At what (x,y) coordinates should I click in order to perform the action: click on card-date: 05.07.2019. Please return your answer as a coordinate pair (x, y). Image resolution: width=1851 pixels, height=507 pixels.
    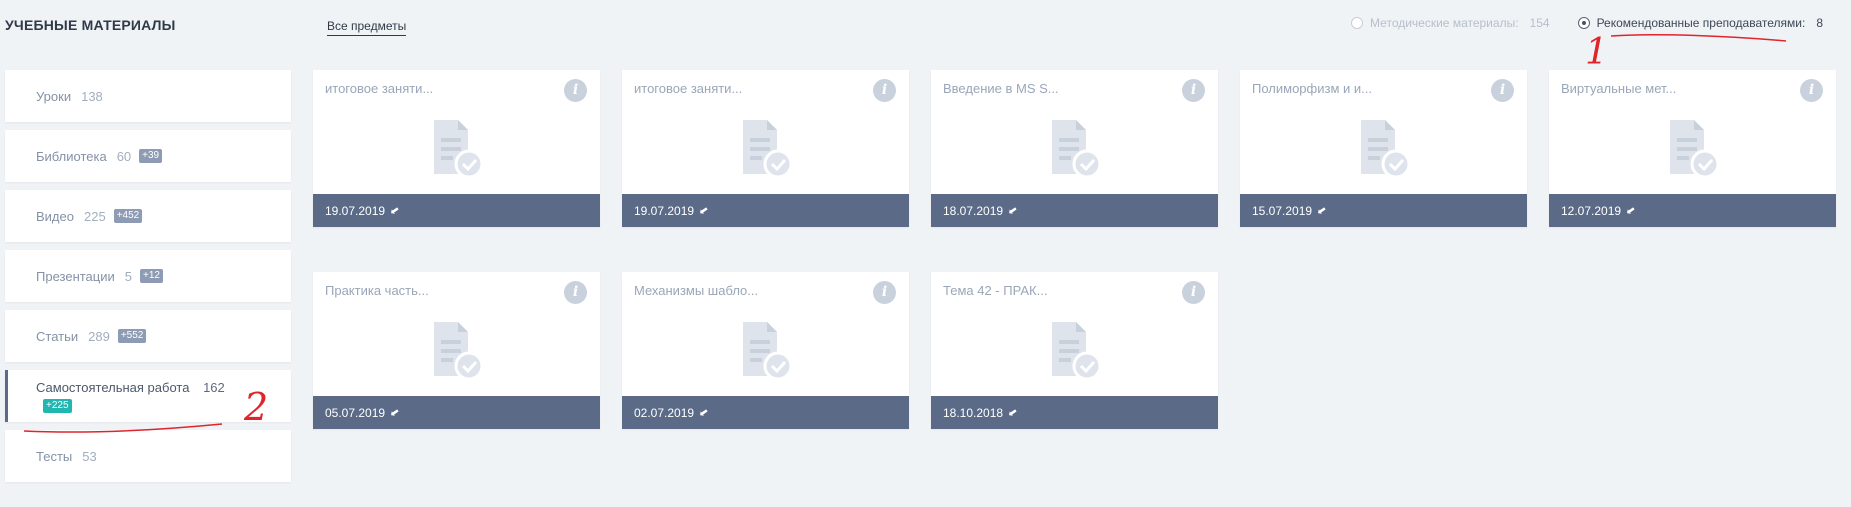
    Looking at the image, I should click on (355, 412).